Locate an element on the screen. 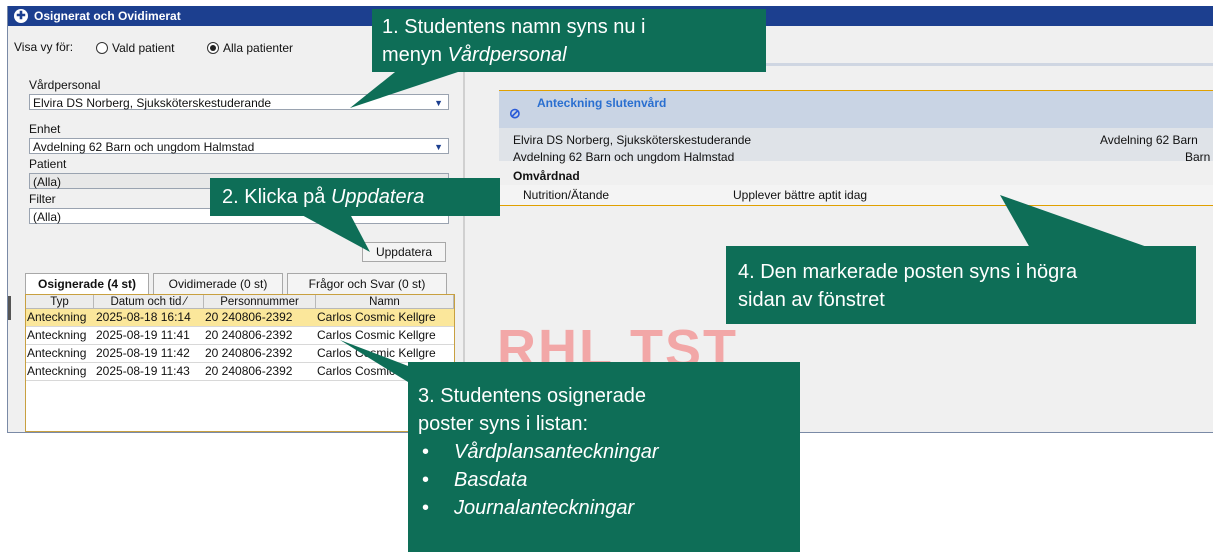  callout-3-bullet: • Vårdplansanteckningar is located at coordinates (540, 452).